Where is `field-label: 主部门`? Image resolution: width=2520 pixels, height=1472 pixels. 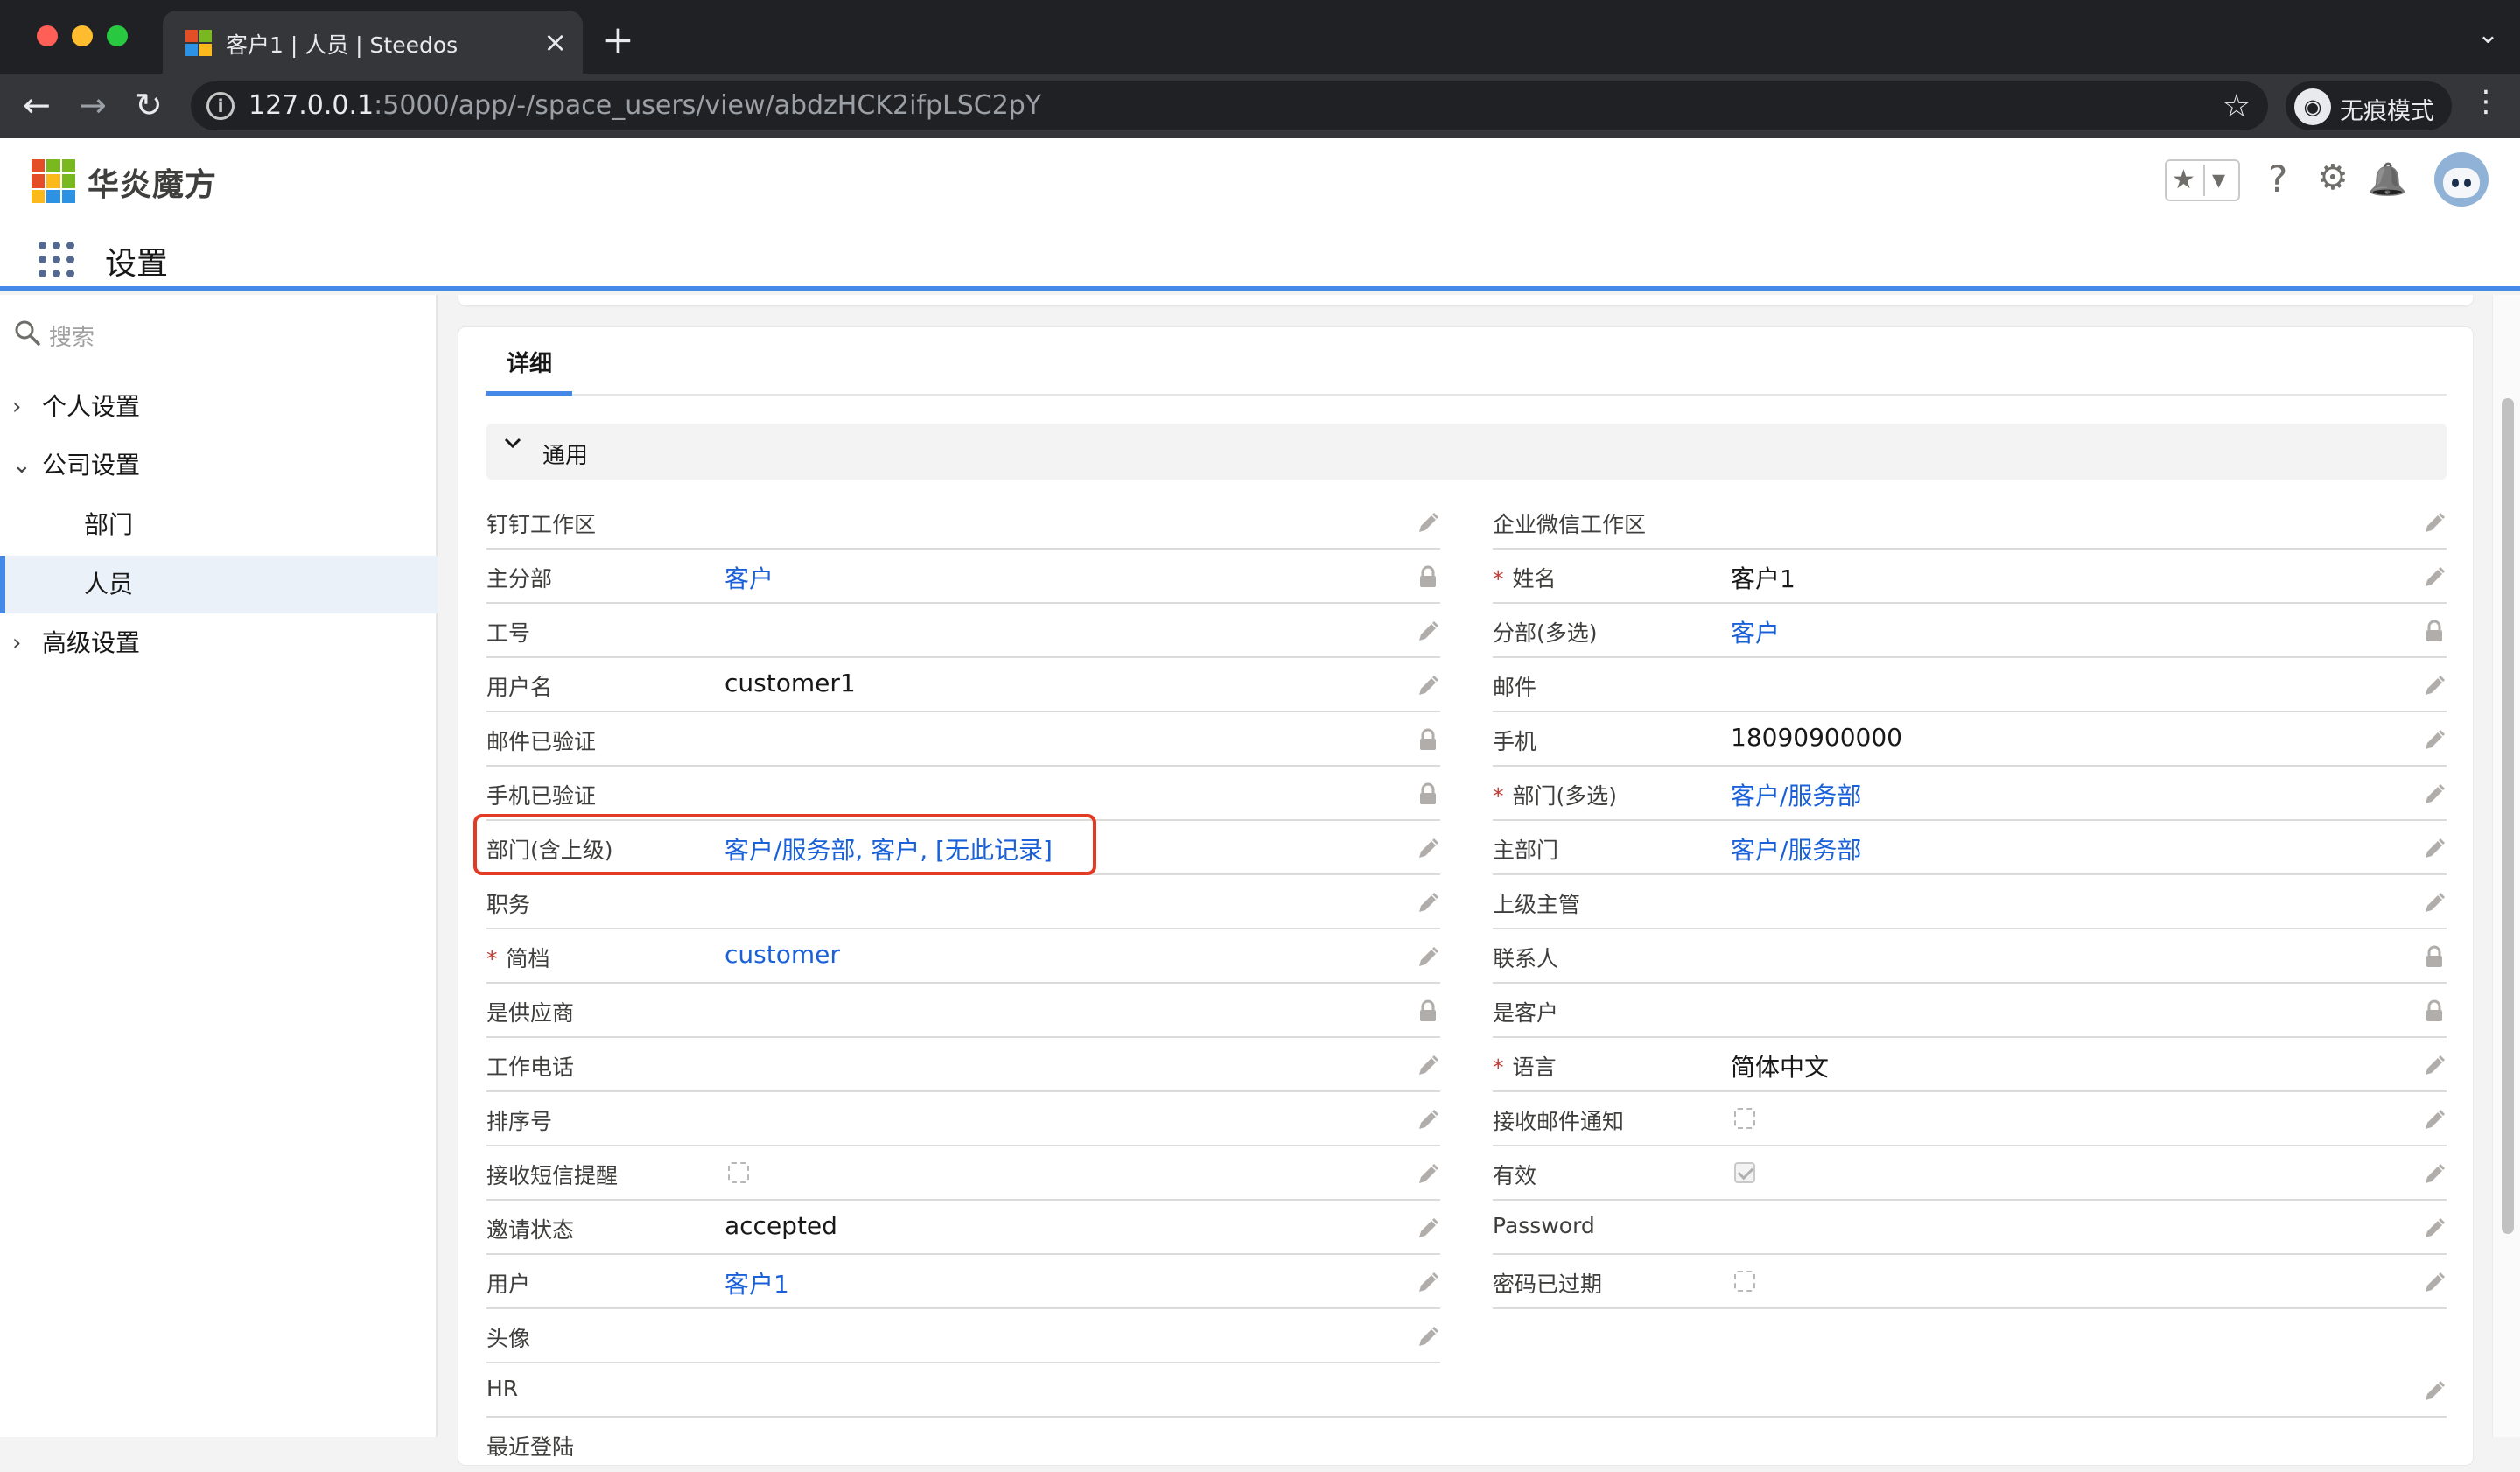 field-label: 主部门 is located at coordinates (1525, 849).